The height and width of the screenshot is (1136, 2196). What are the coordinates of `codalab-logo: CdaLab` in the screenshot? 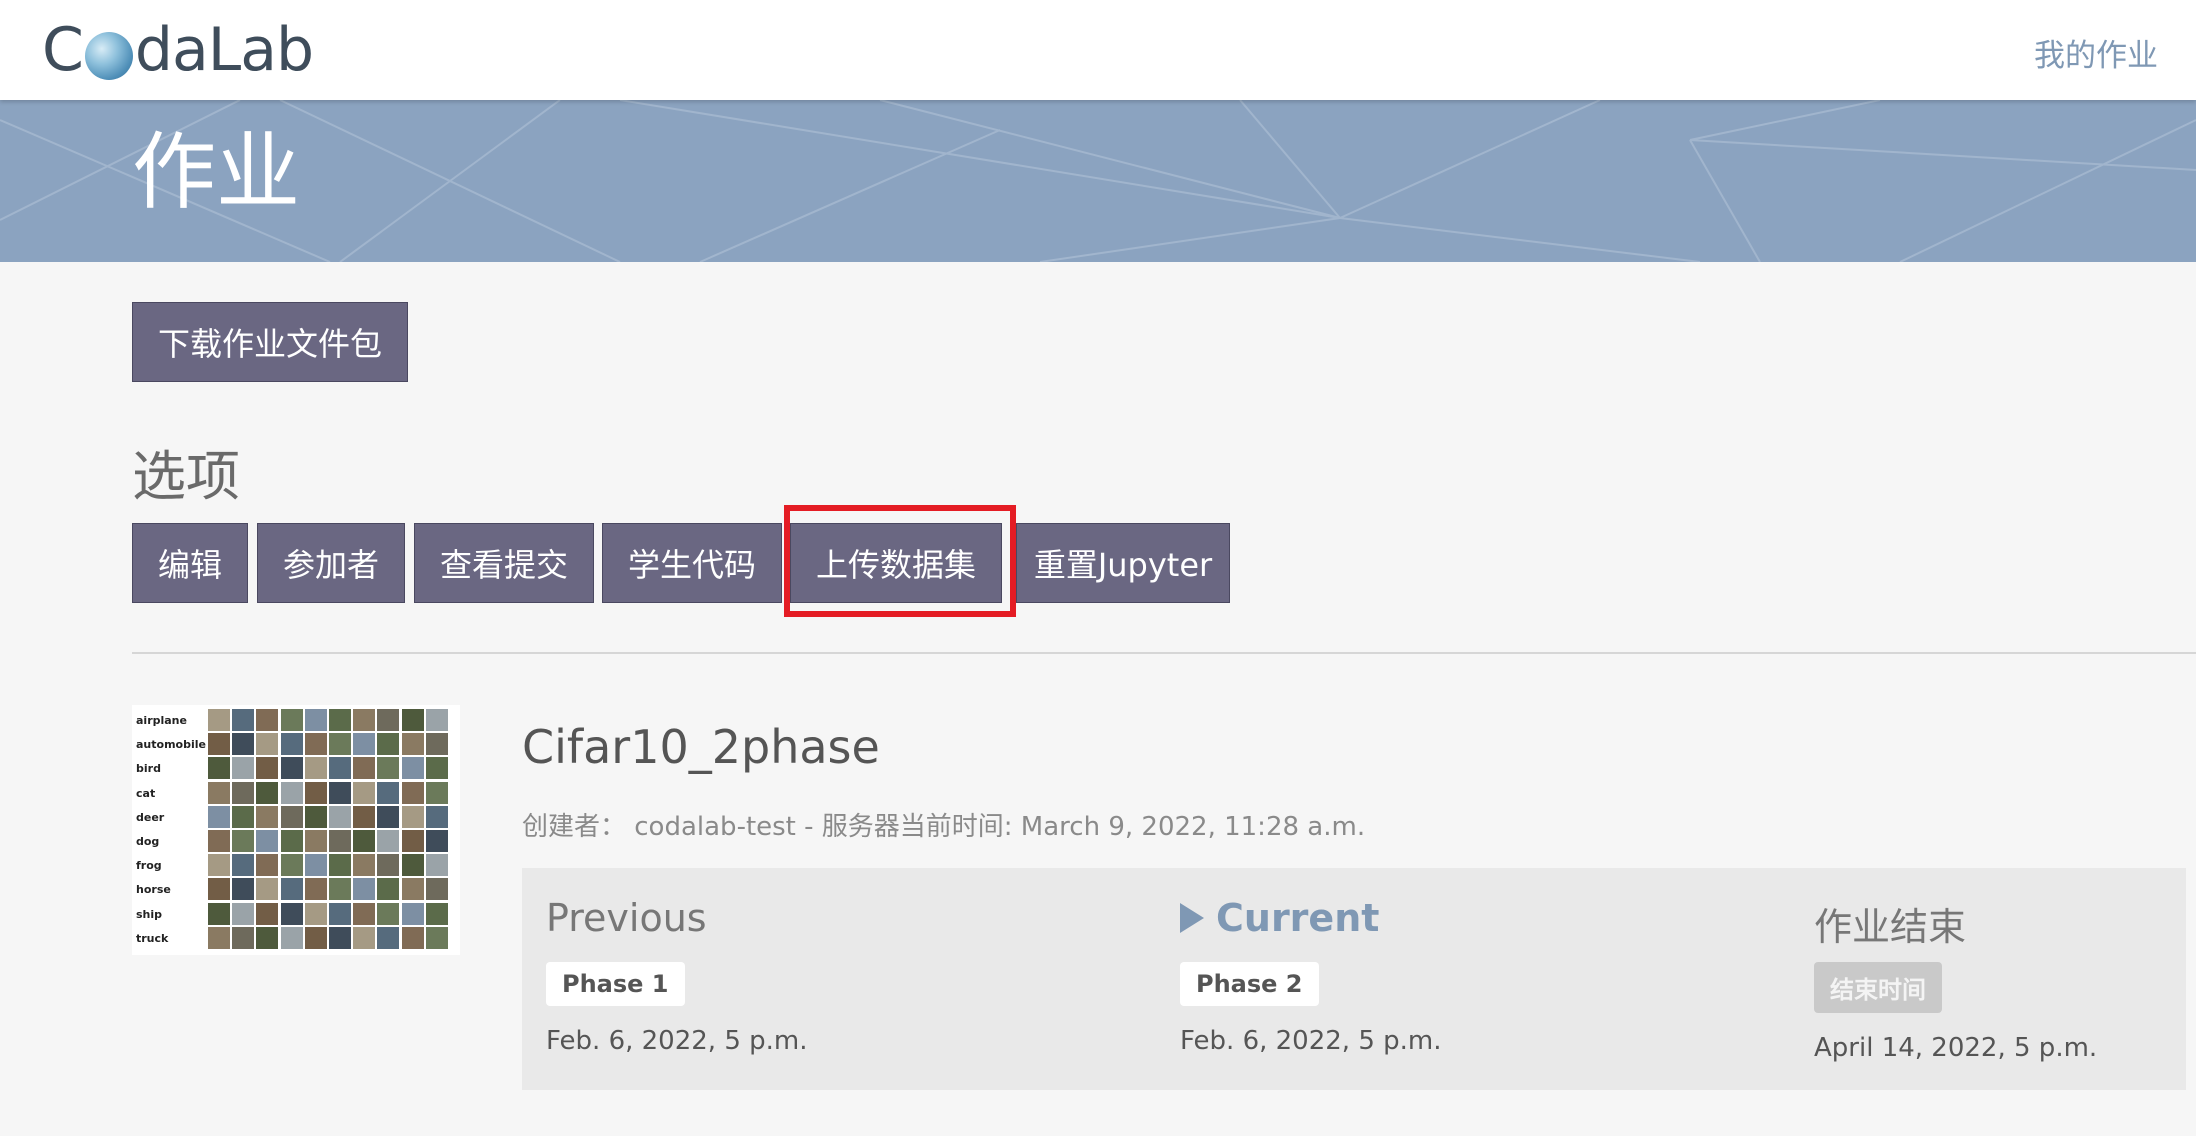 It's located at (178, 50).